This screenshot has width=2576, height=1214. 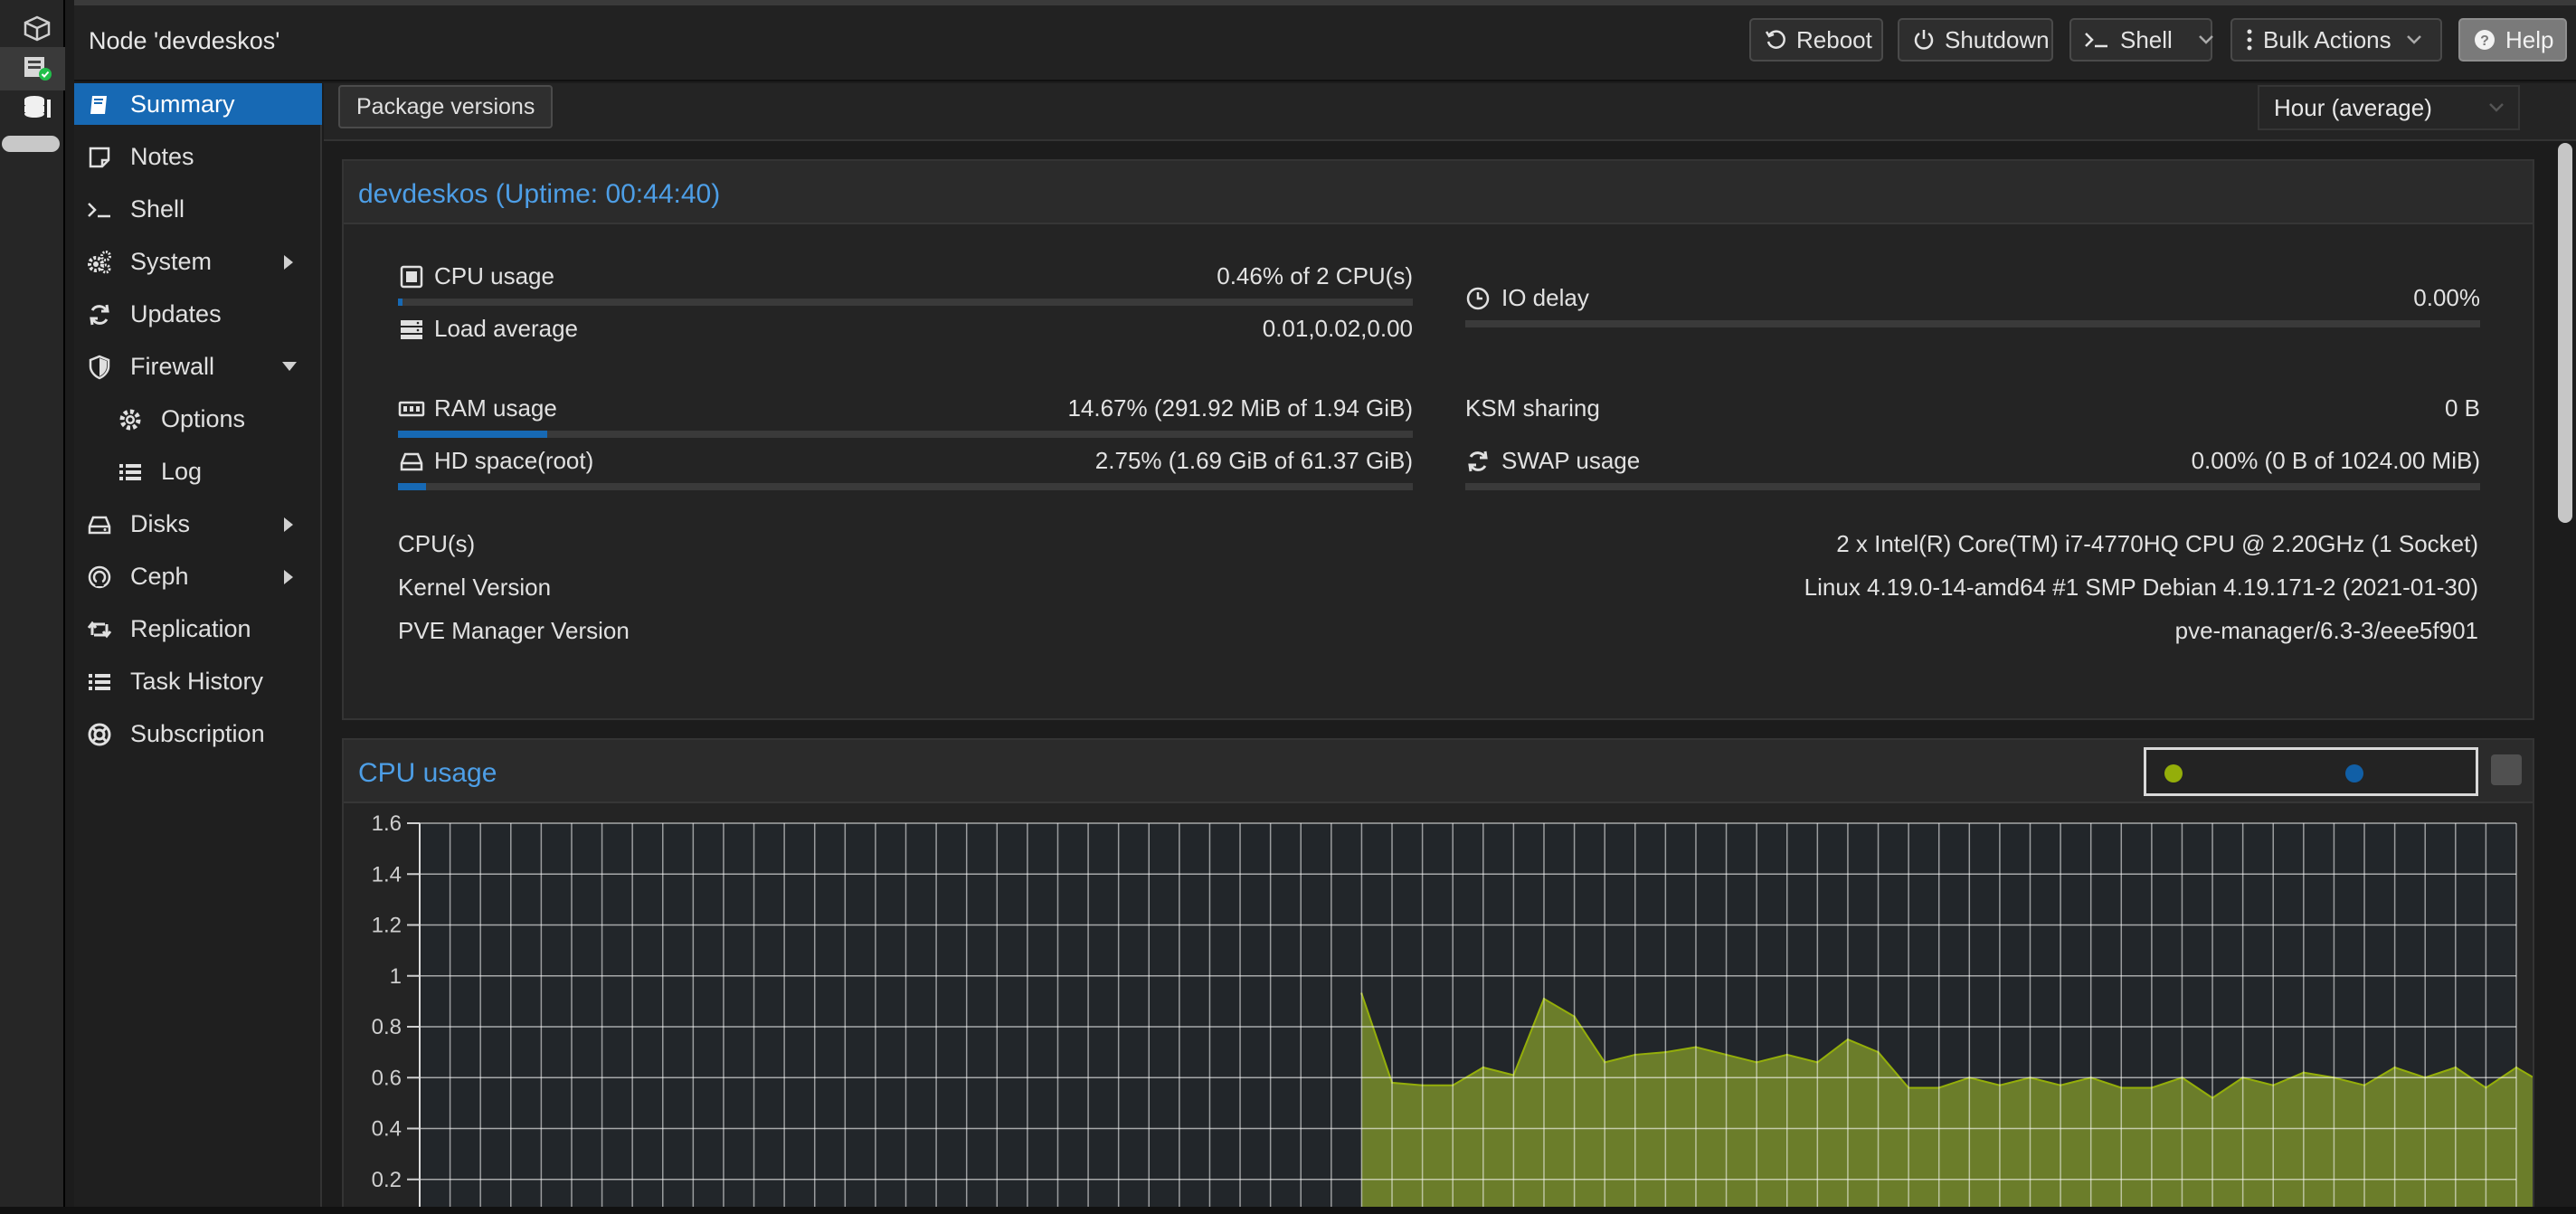 What do you see at coordinates (172, 261) in the screenshot?
I see `nav-label: System` at bounding box center [172, 261].